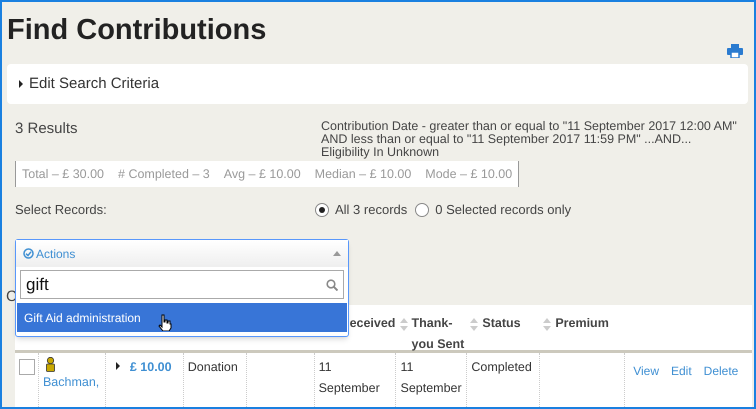 The width and height of the screenshot is (756, 409). I want to click on dropdown-option: Gift Aid administration, so click(182, 317).